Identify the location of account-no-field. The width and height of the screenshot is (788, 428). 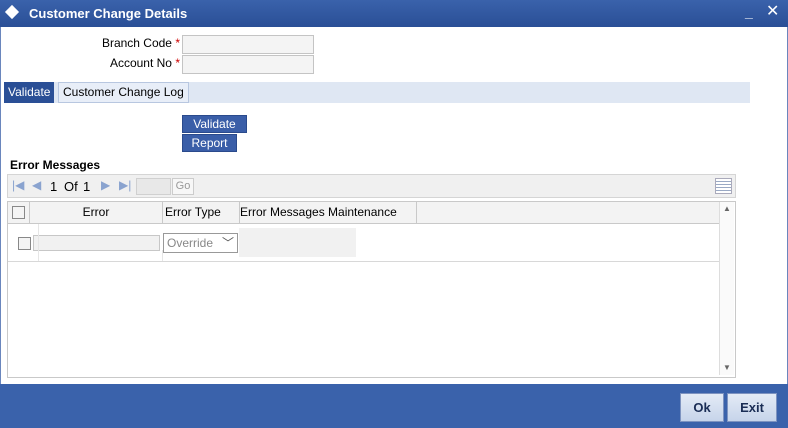
(248, 64).